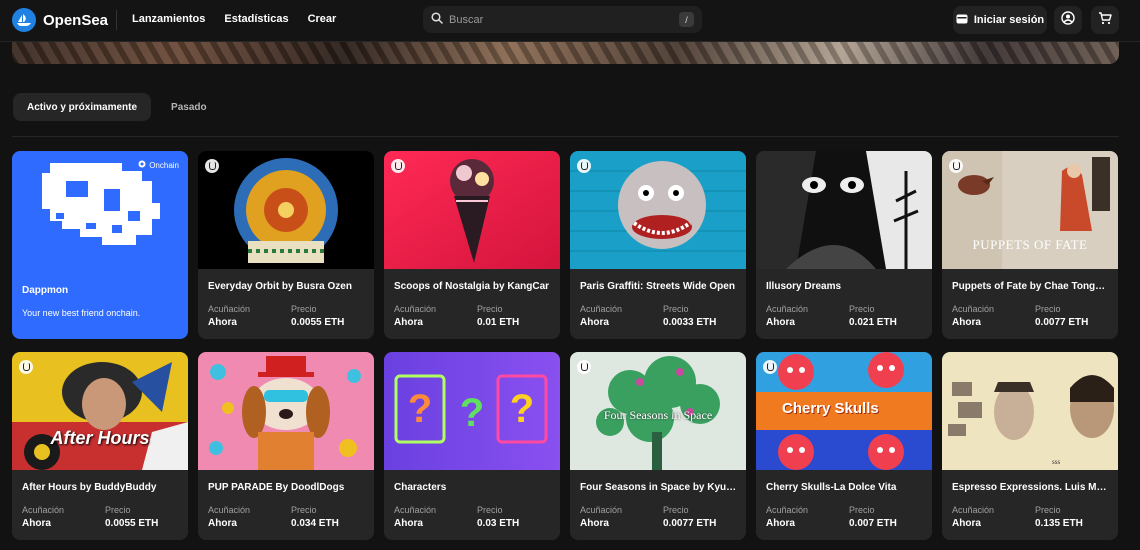 The width and height of the screenshot is (1140, 550). I want to click on search-input, so click(564, 19).